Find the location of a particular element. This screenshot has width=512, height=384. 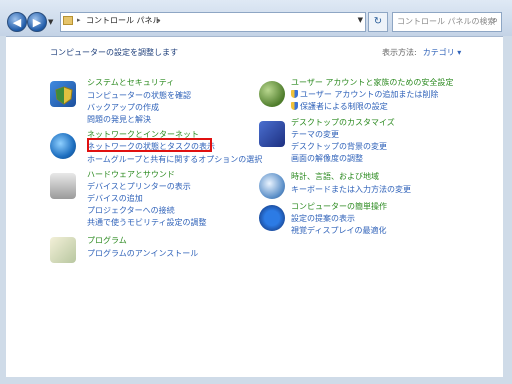

programs-icon is located at coordinates (63, 250).